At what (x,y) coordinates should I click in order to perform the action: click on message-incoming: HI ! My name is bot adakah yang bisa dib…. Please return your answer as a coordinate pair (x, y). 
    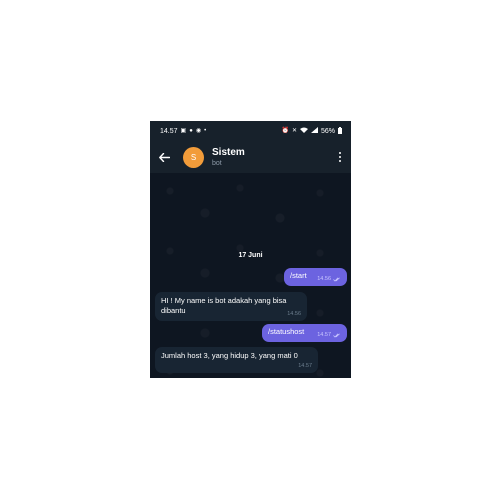
    Looking at the image, I should click on (231, 306).